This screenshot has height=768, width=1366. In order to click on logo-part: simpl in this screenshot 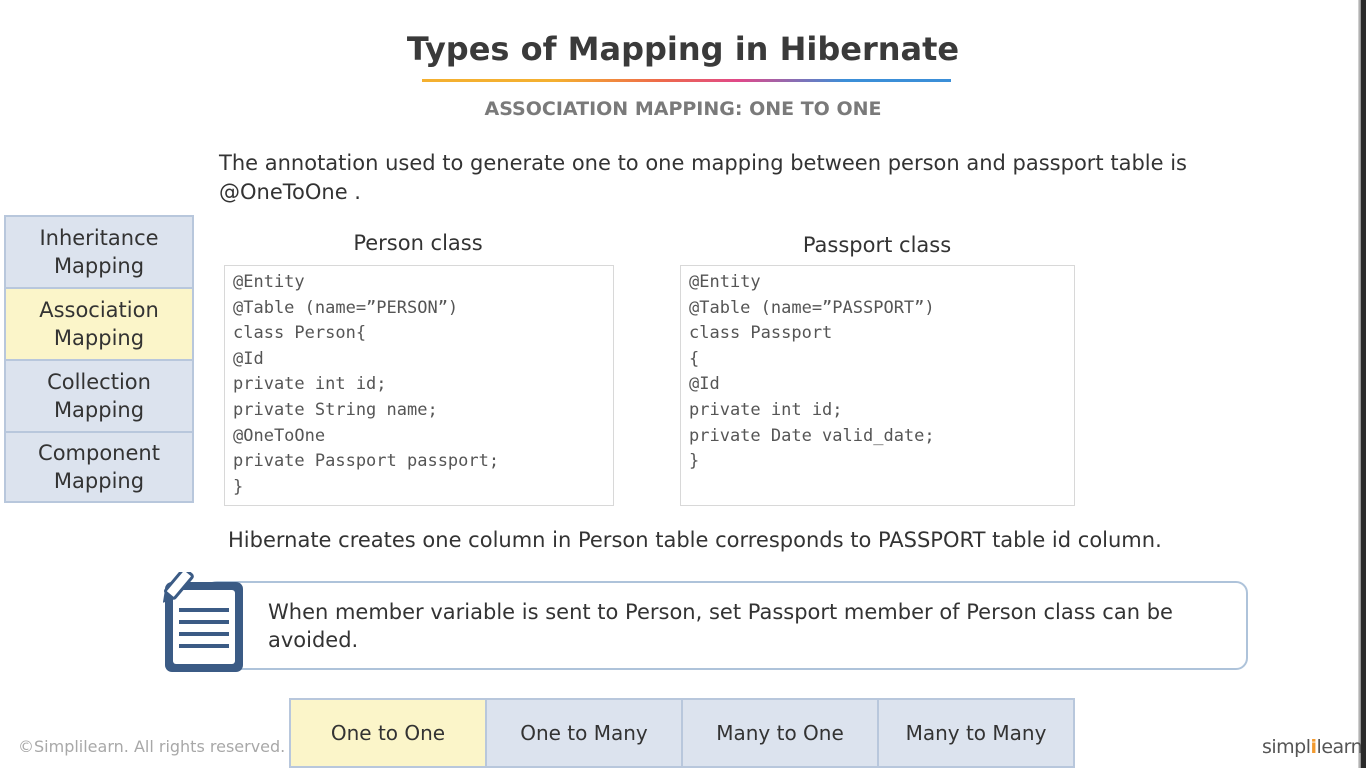, I will do `click(1286, 747)`.